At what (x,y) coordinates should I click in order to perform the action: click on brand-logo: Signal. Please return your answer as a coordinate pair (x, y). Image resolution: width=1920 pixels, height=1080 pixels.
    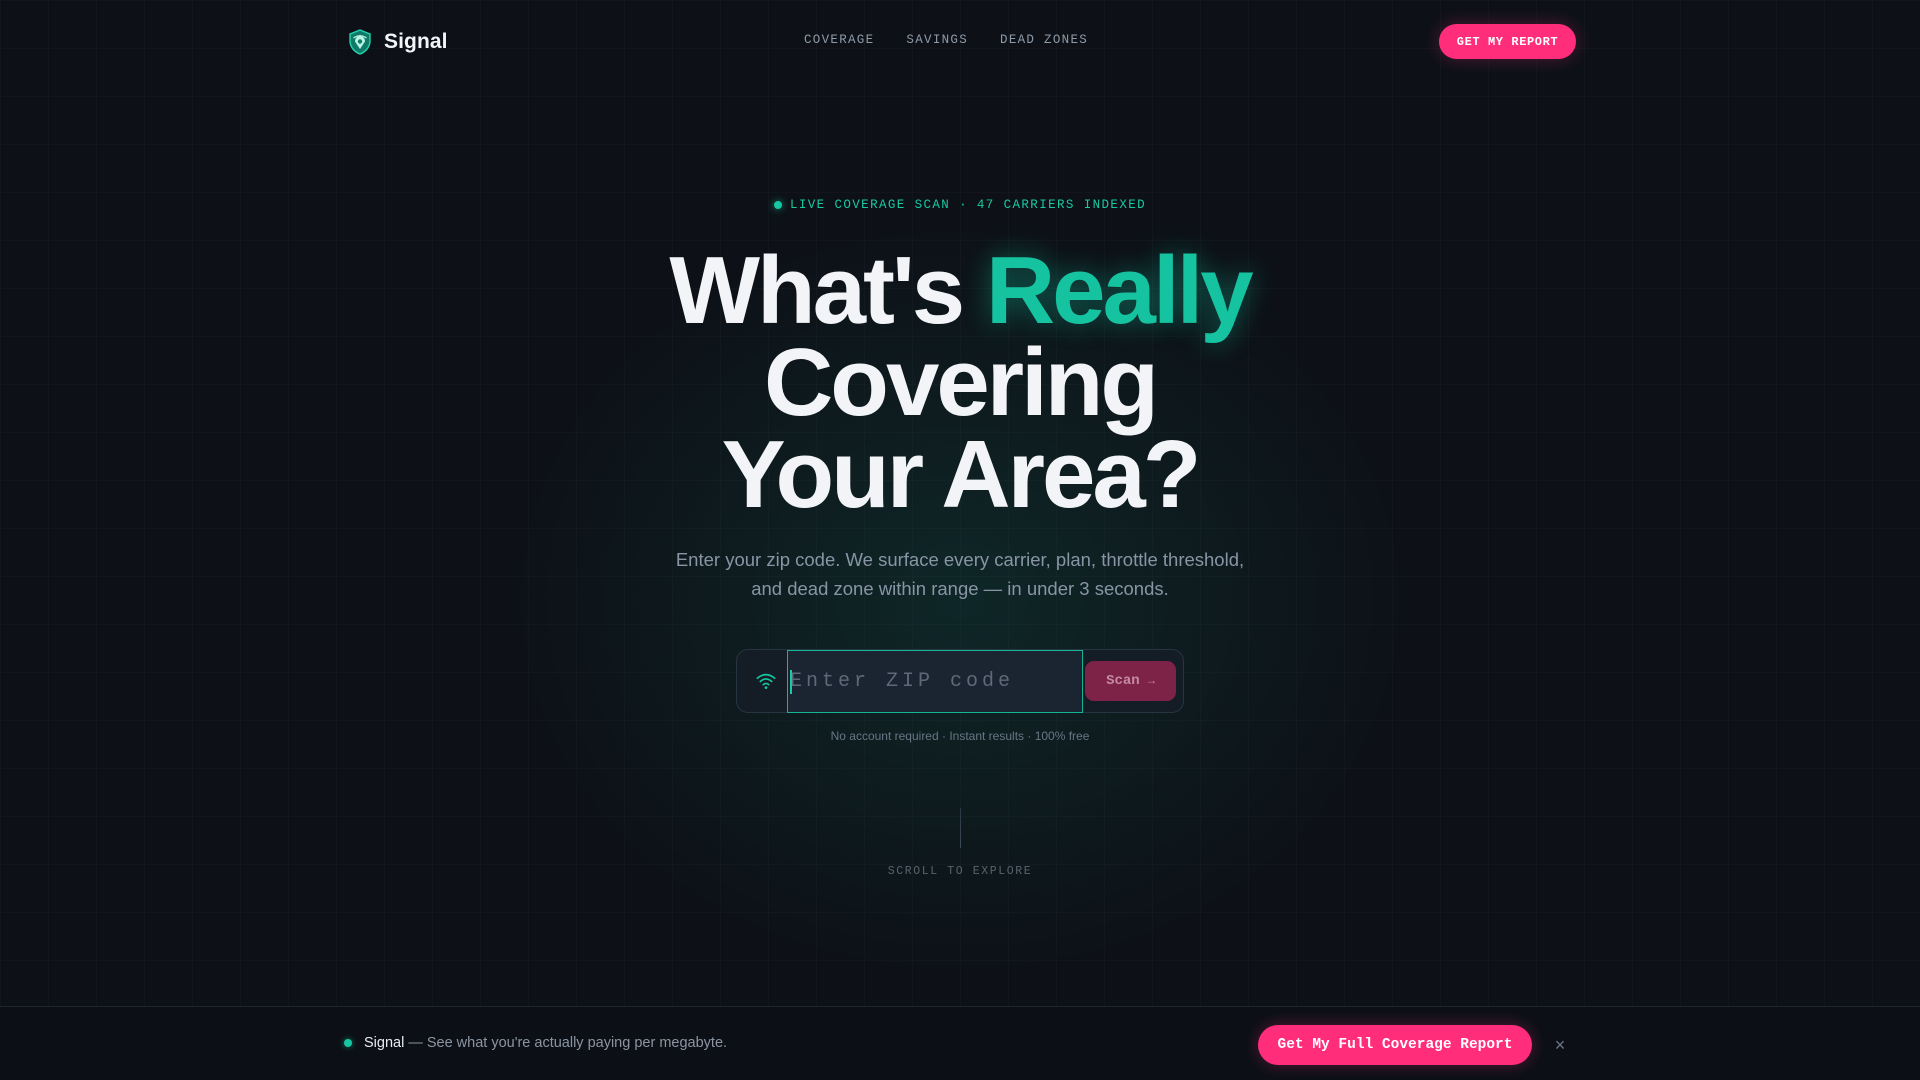
    Looking at the image, I should click on (398, 42).